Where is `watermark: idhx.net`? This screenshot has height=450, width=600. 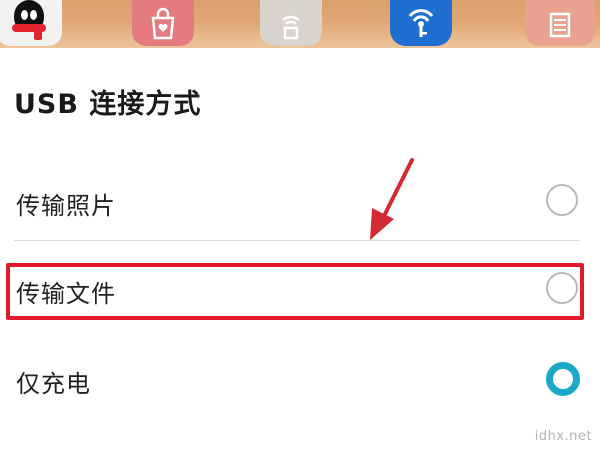 watermark: idhx.net is located at coordinates (563, 436).